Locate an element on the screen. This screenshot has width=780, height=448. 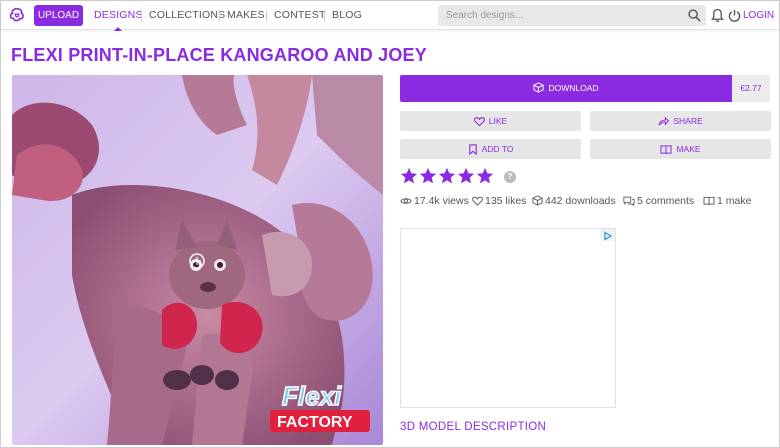
like-label: LIKE is located at coordinates (498, 121).